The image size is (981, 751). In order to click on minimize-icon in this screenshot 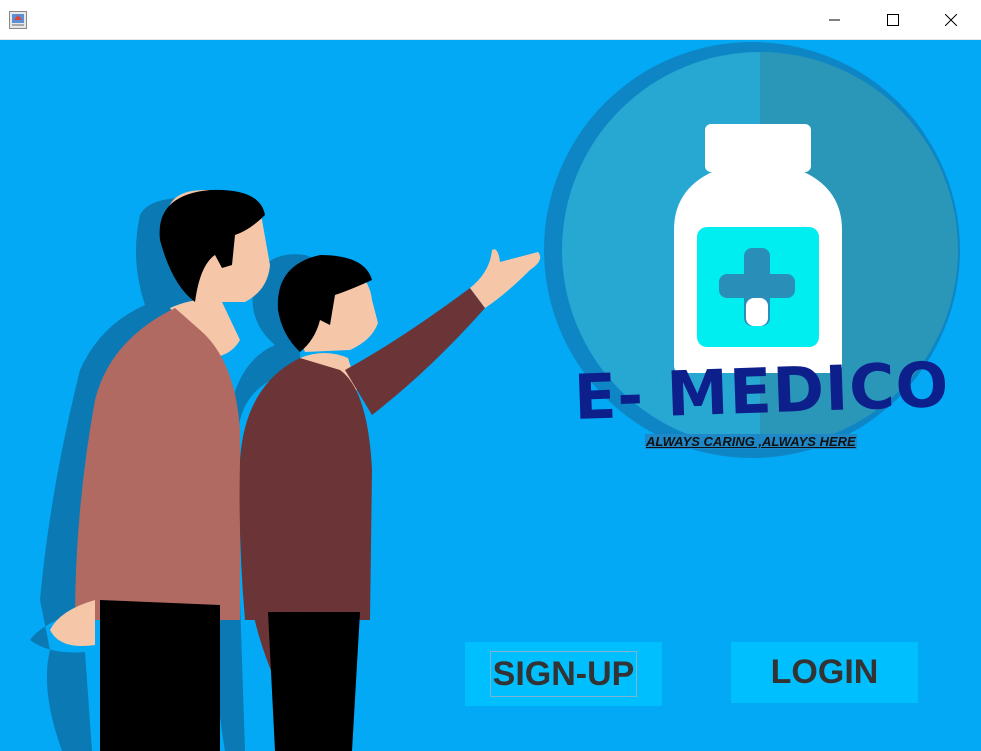, I will do `click(834, 19)`.